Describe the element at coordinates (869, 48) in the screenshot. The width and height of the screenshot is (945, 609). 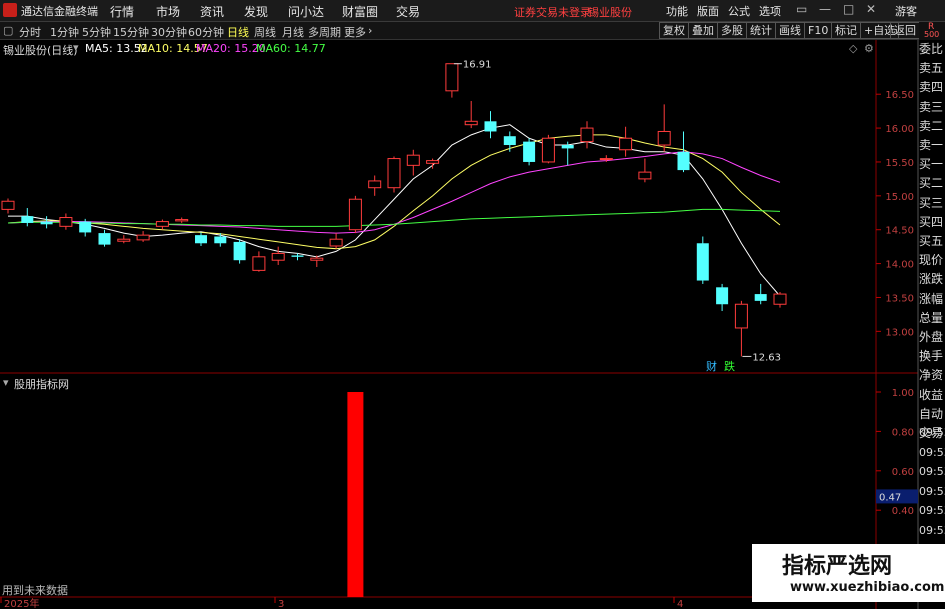
I see `settings-icon: ⚙` at that location.